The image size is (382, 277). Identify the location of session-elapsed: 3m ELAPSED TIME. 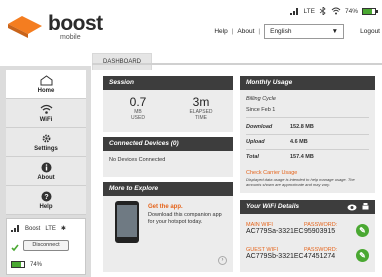
(201, 108).